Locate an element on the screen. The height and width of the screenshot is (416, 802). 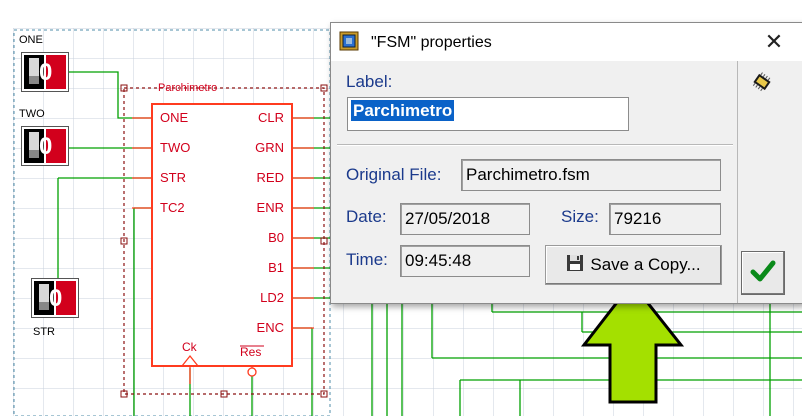
input-label-two: TWO is located at coordinates (32, 114).